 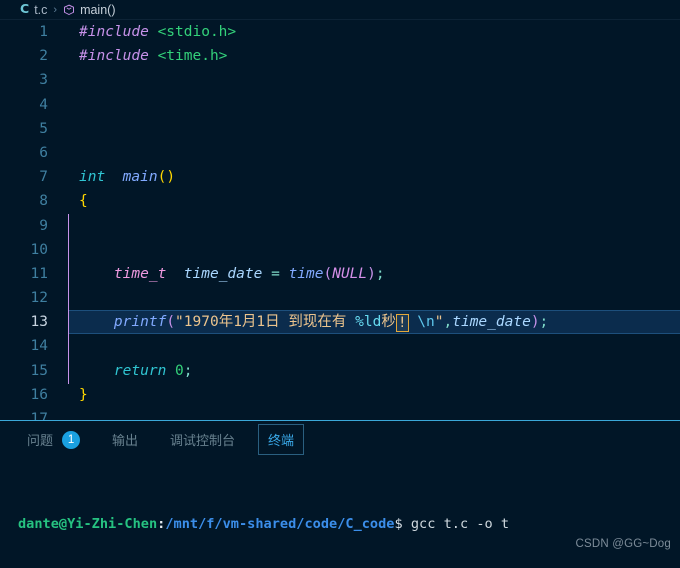 What do you see at coordinates (39, 370) in the screenshot?
I see `line-number: 15` at bounding box center [39, 370].